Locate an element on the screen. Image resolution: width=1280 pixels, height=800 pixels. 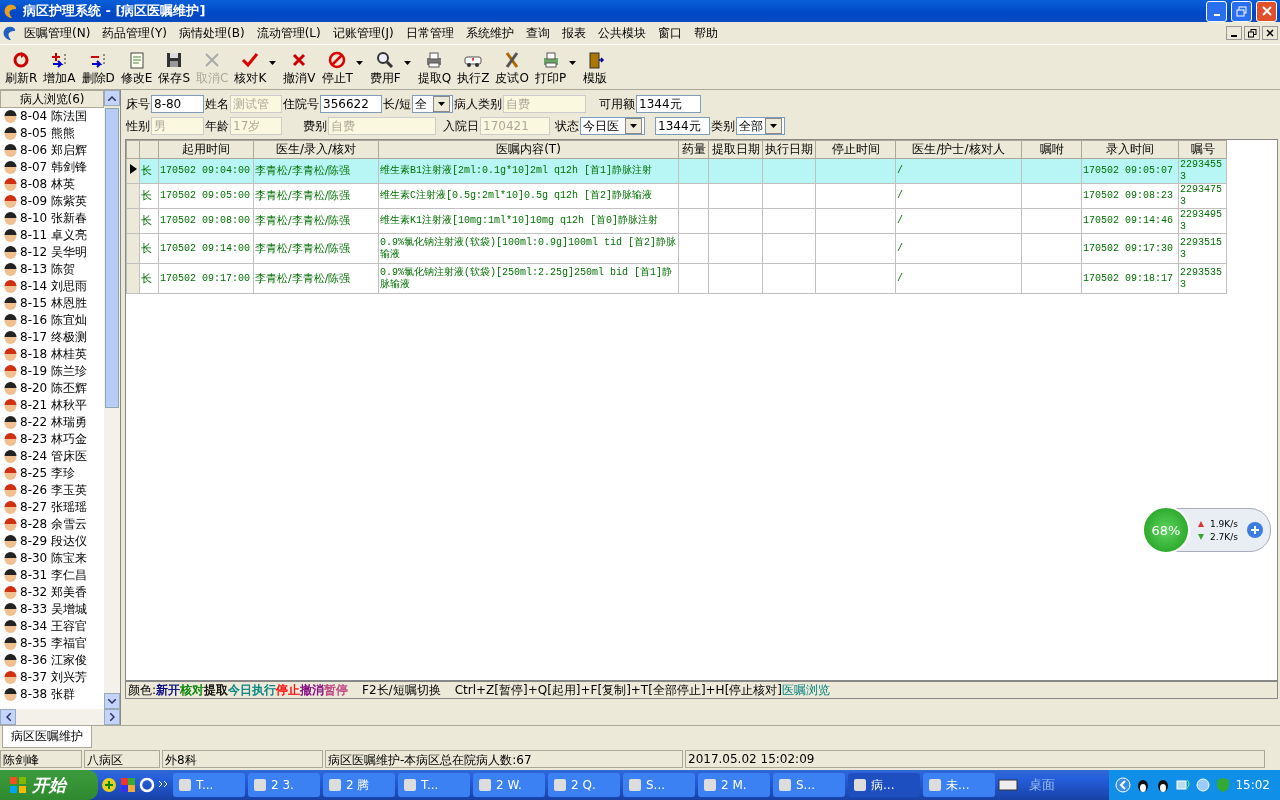
toolbar-button: 核对K is located at coordinates (250, 68).